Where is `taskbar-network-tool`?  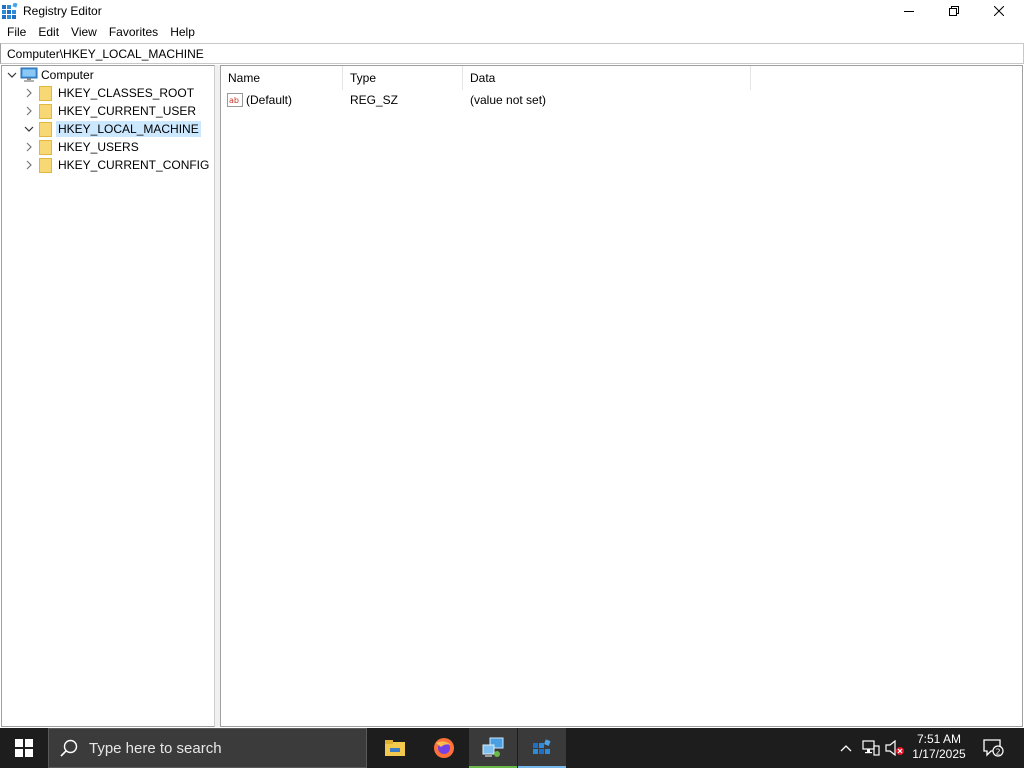
taskbar-network-tool is located at coordinates (493, 748).